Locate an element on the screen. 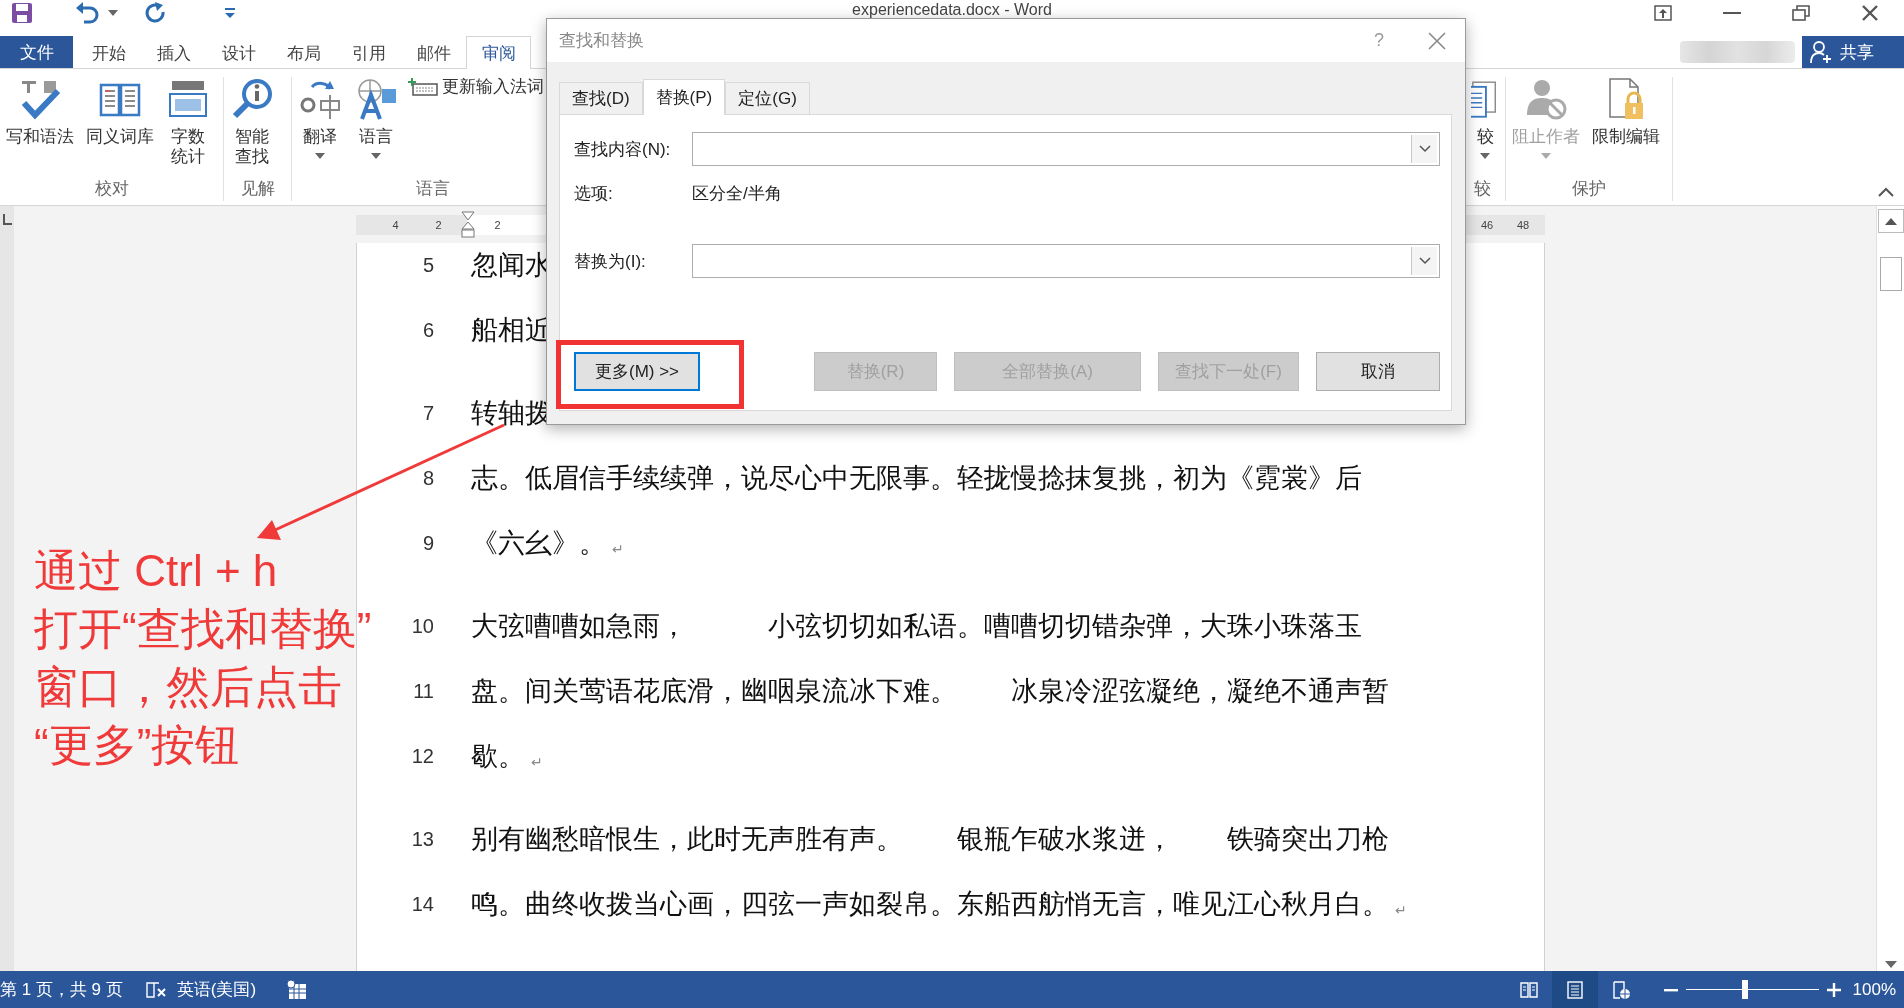 This screenshot has height=1008, width=1904. down-arrow-icon is located at coordinates (1890, 964).